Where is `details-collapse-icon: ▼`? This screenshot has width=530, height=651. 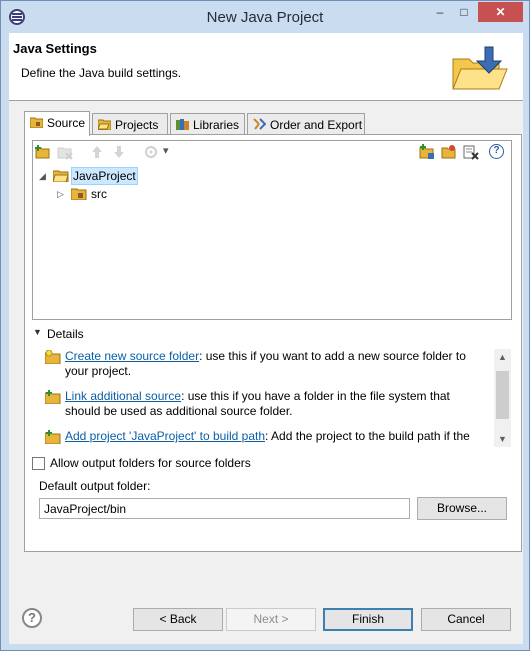 details-collapse-icon: ▼ is located at coordinates (37, 332).